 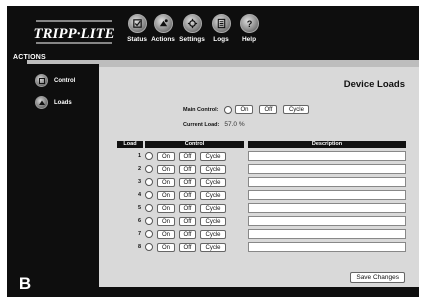 What do you see at coordinates (139, 247) in the screenshot?
I see `load-number: 8` at bounding box center [139, 247].